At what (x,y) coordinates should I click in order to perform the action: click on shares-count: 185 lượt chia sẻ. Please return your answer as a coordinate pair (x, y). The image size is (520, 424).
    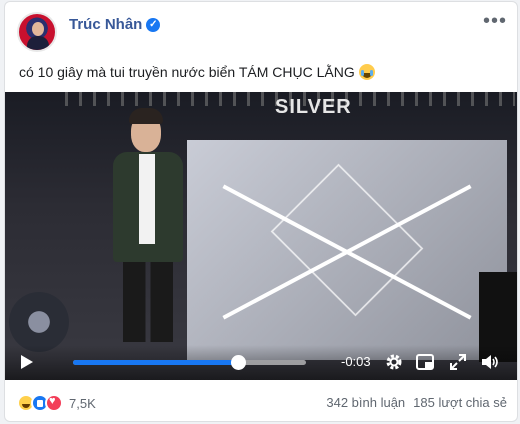
    Looking at the image, I should click on (460, 402).